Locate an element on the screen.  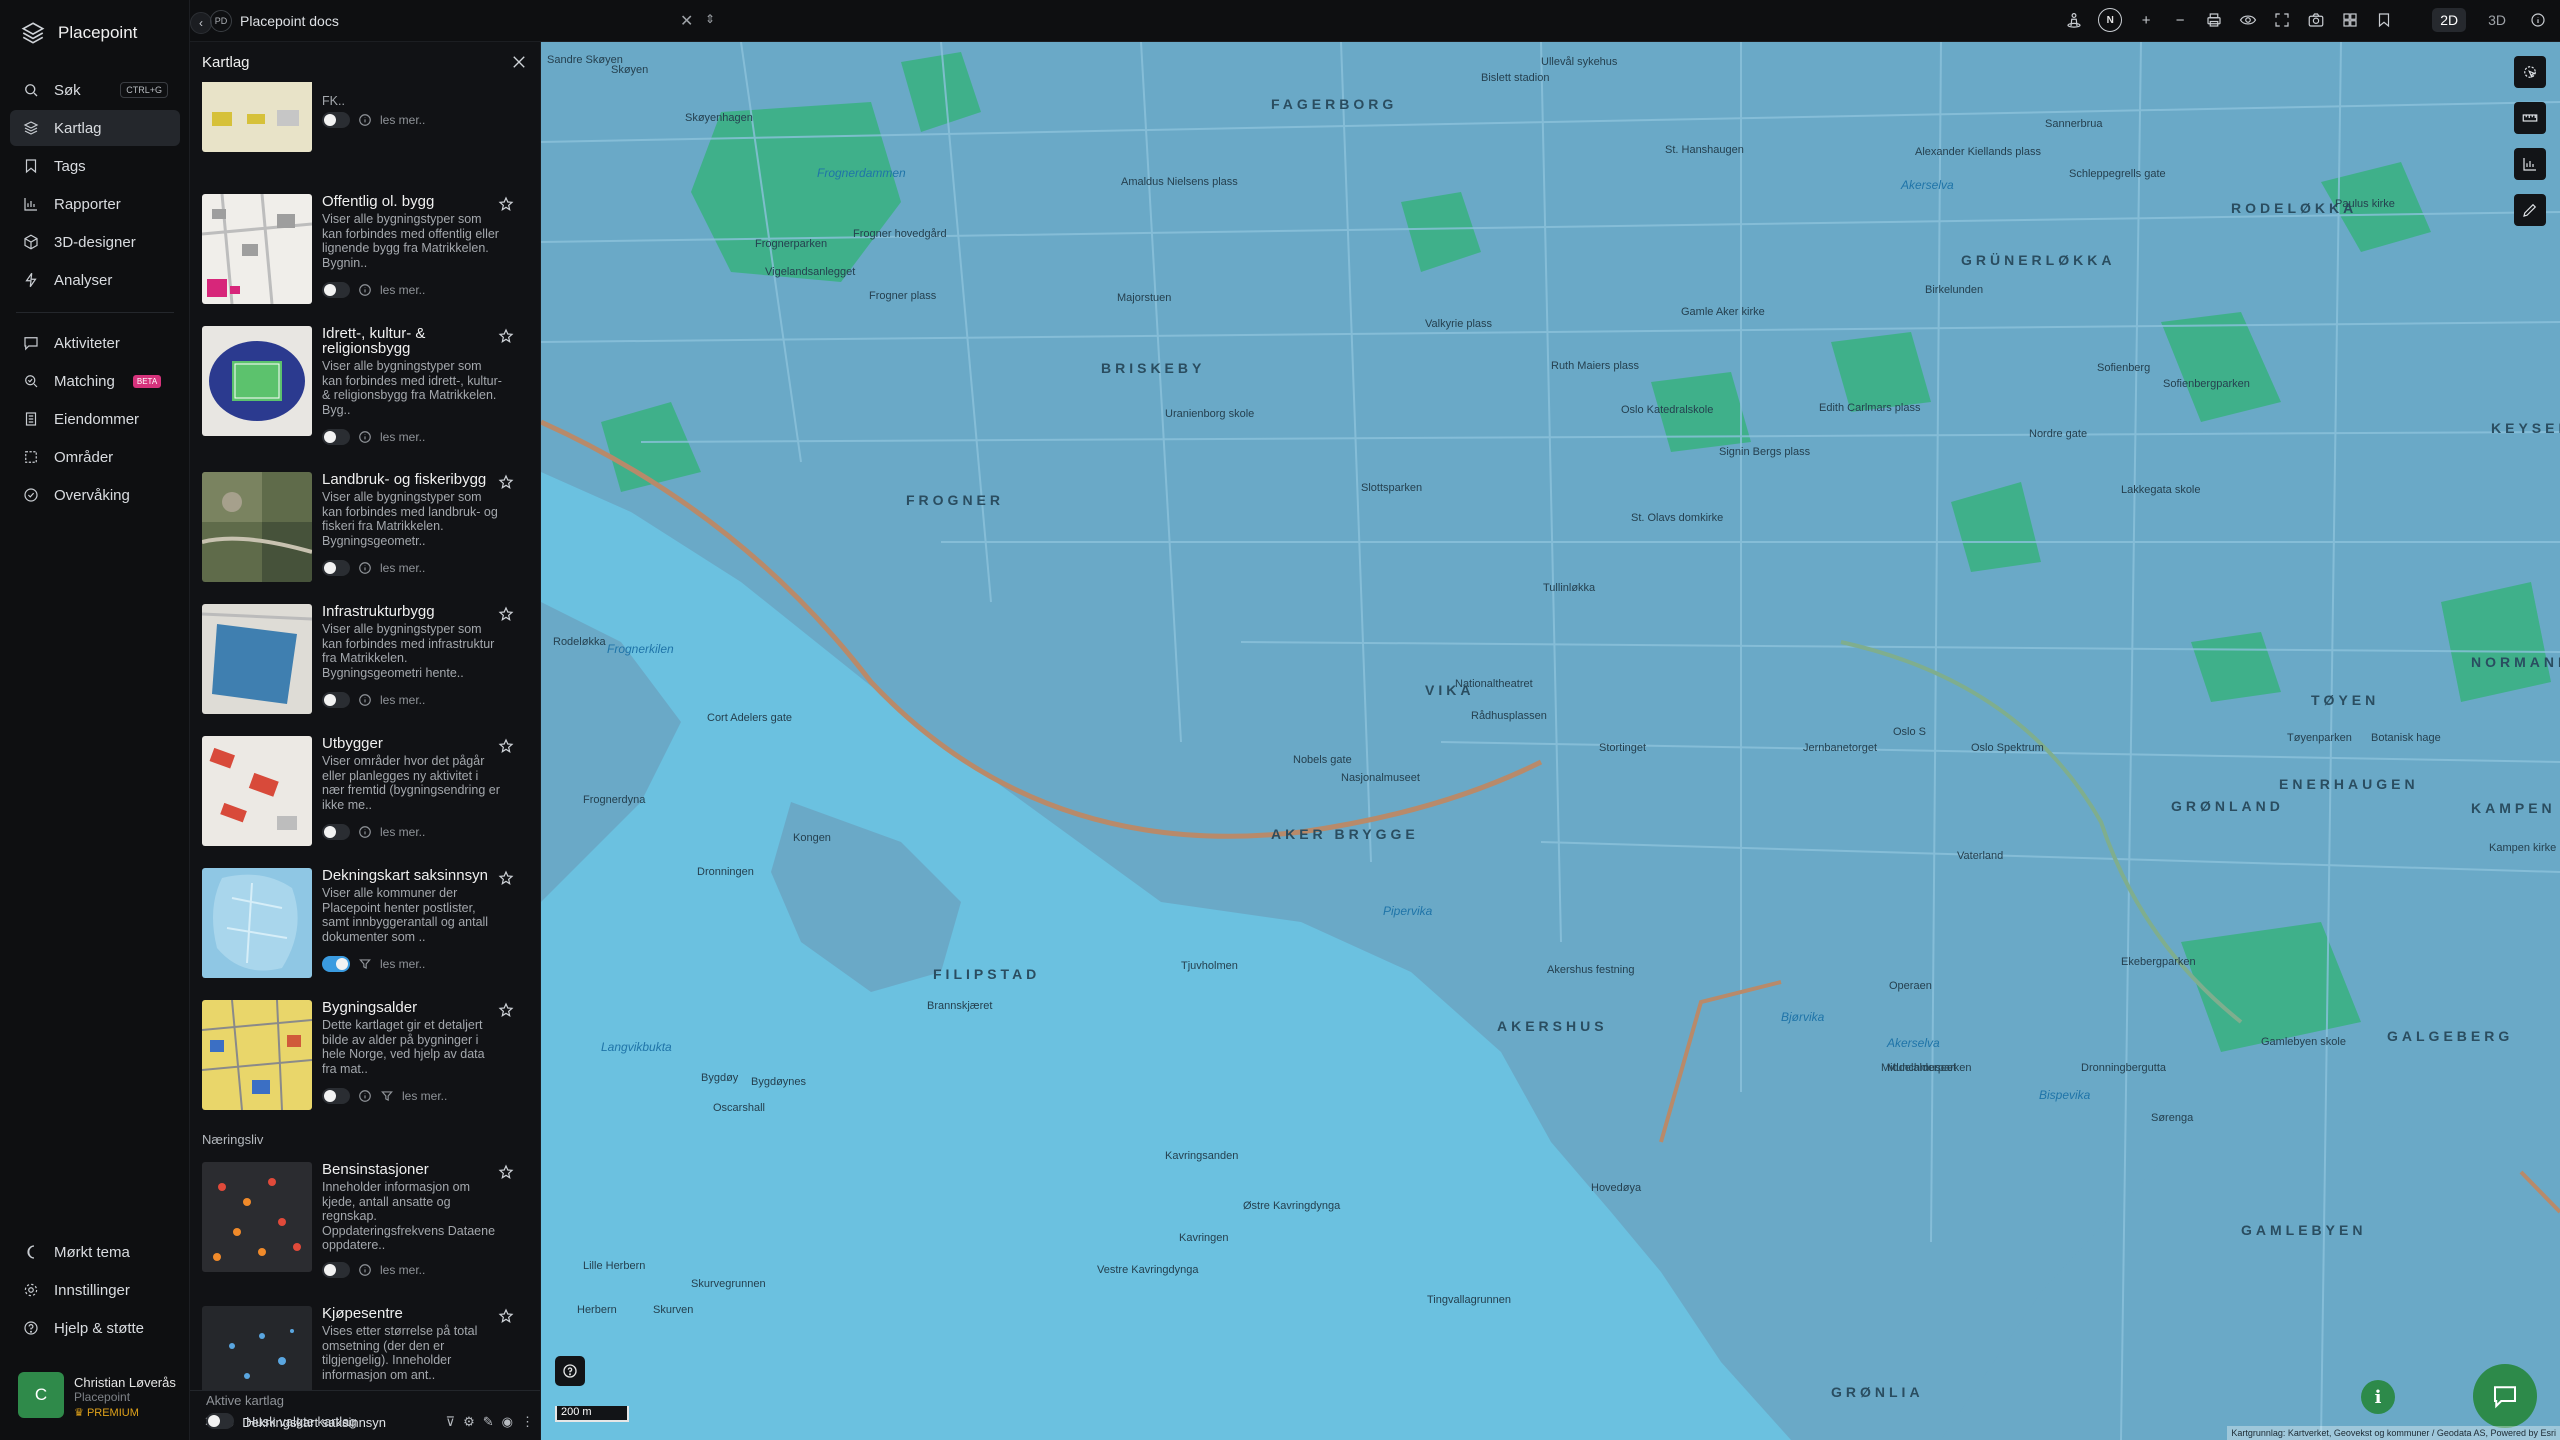
measure-icon is located at coordinates (2530, 118).